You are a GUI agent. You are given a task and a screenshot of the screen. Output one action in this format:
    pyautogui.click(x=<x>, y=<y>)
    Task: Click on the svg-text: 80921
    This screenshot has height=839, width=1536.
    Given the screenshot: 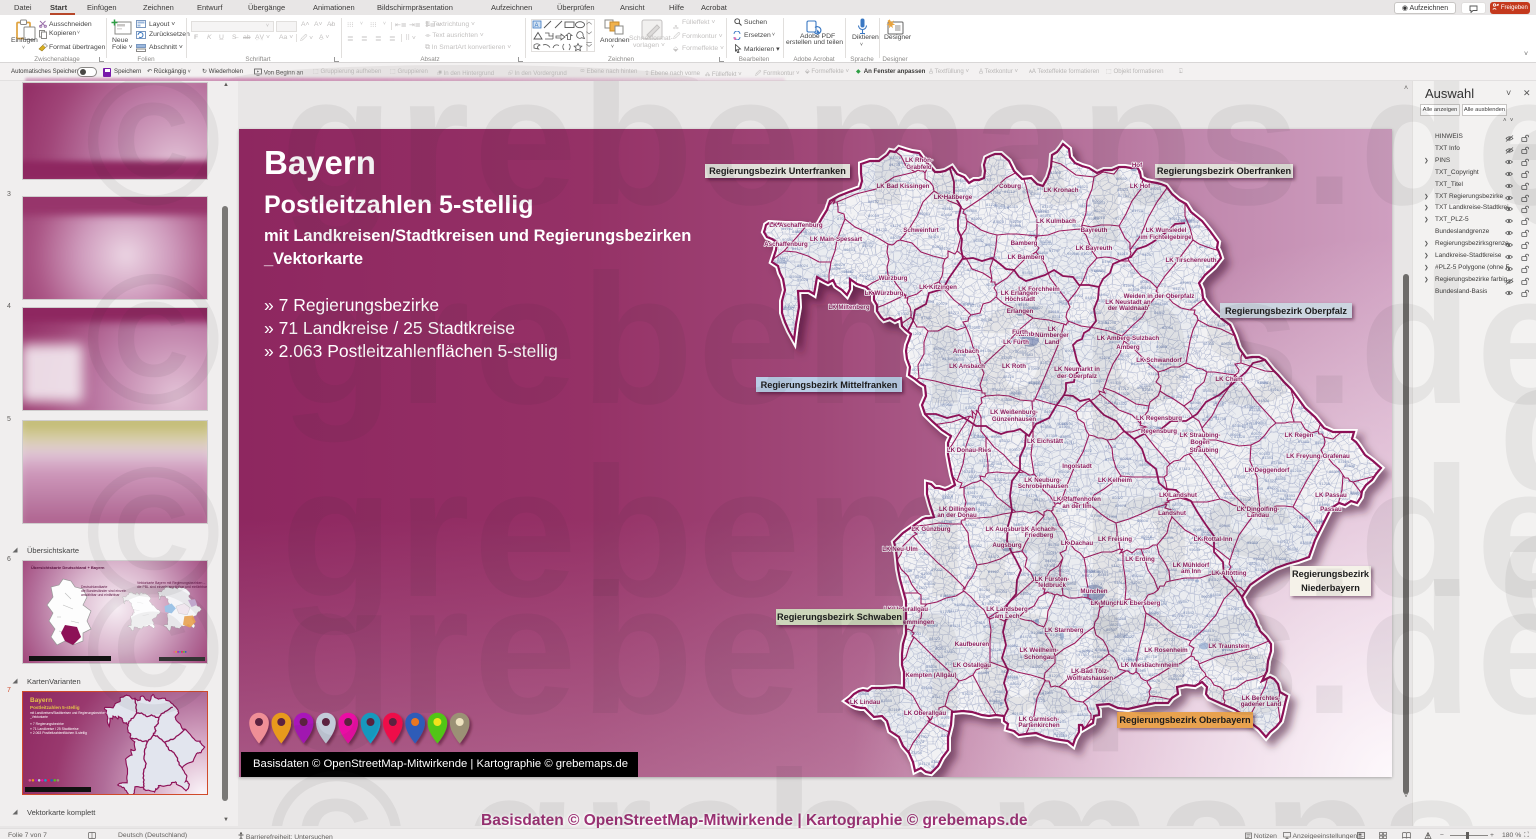 What is the action you would take?
    pyautogui.click(x=942, y=303)
    